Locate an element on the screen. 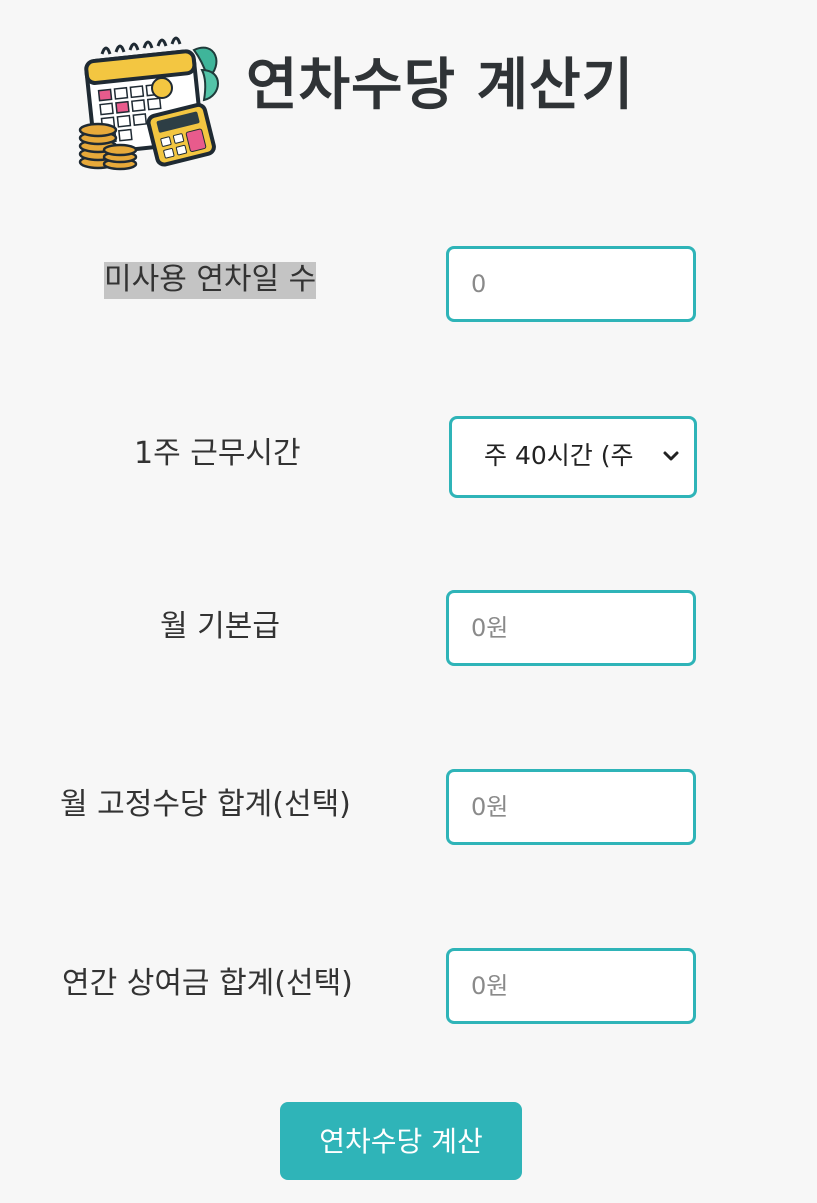 The width and height of the screenshot is (817, 1203). annual-bonus-input is located at coordinates (571, 986).